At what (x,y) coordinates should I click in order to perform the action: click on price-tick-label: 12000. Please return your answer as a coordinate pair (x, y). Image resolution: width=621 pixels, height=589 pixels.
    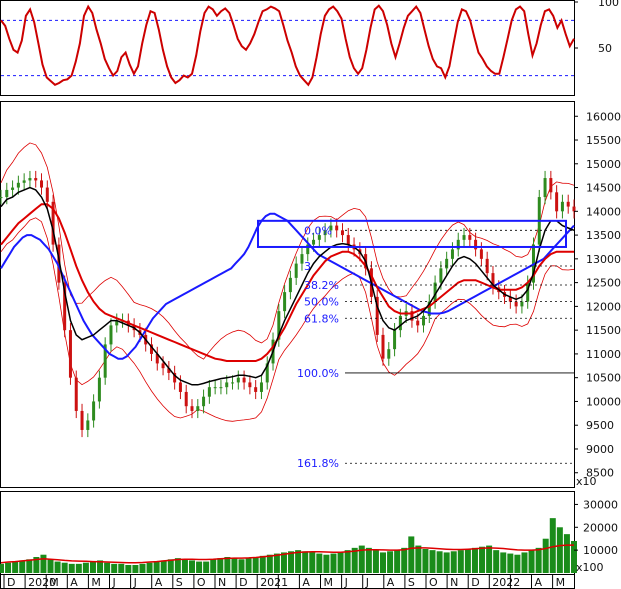
    Looking at the image, I should click on (603, 306).